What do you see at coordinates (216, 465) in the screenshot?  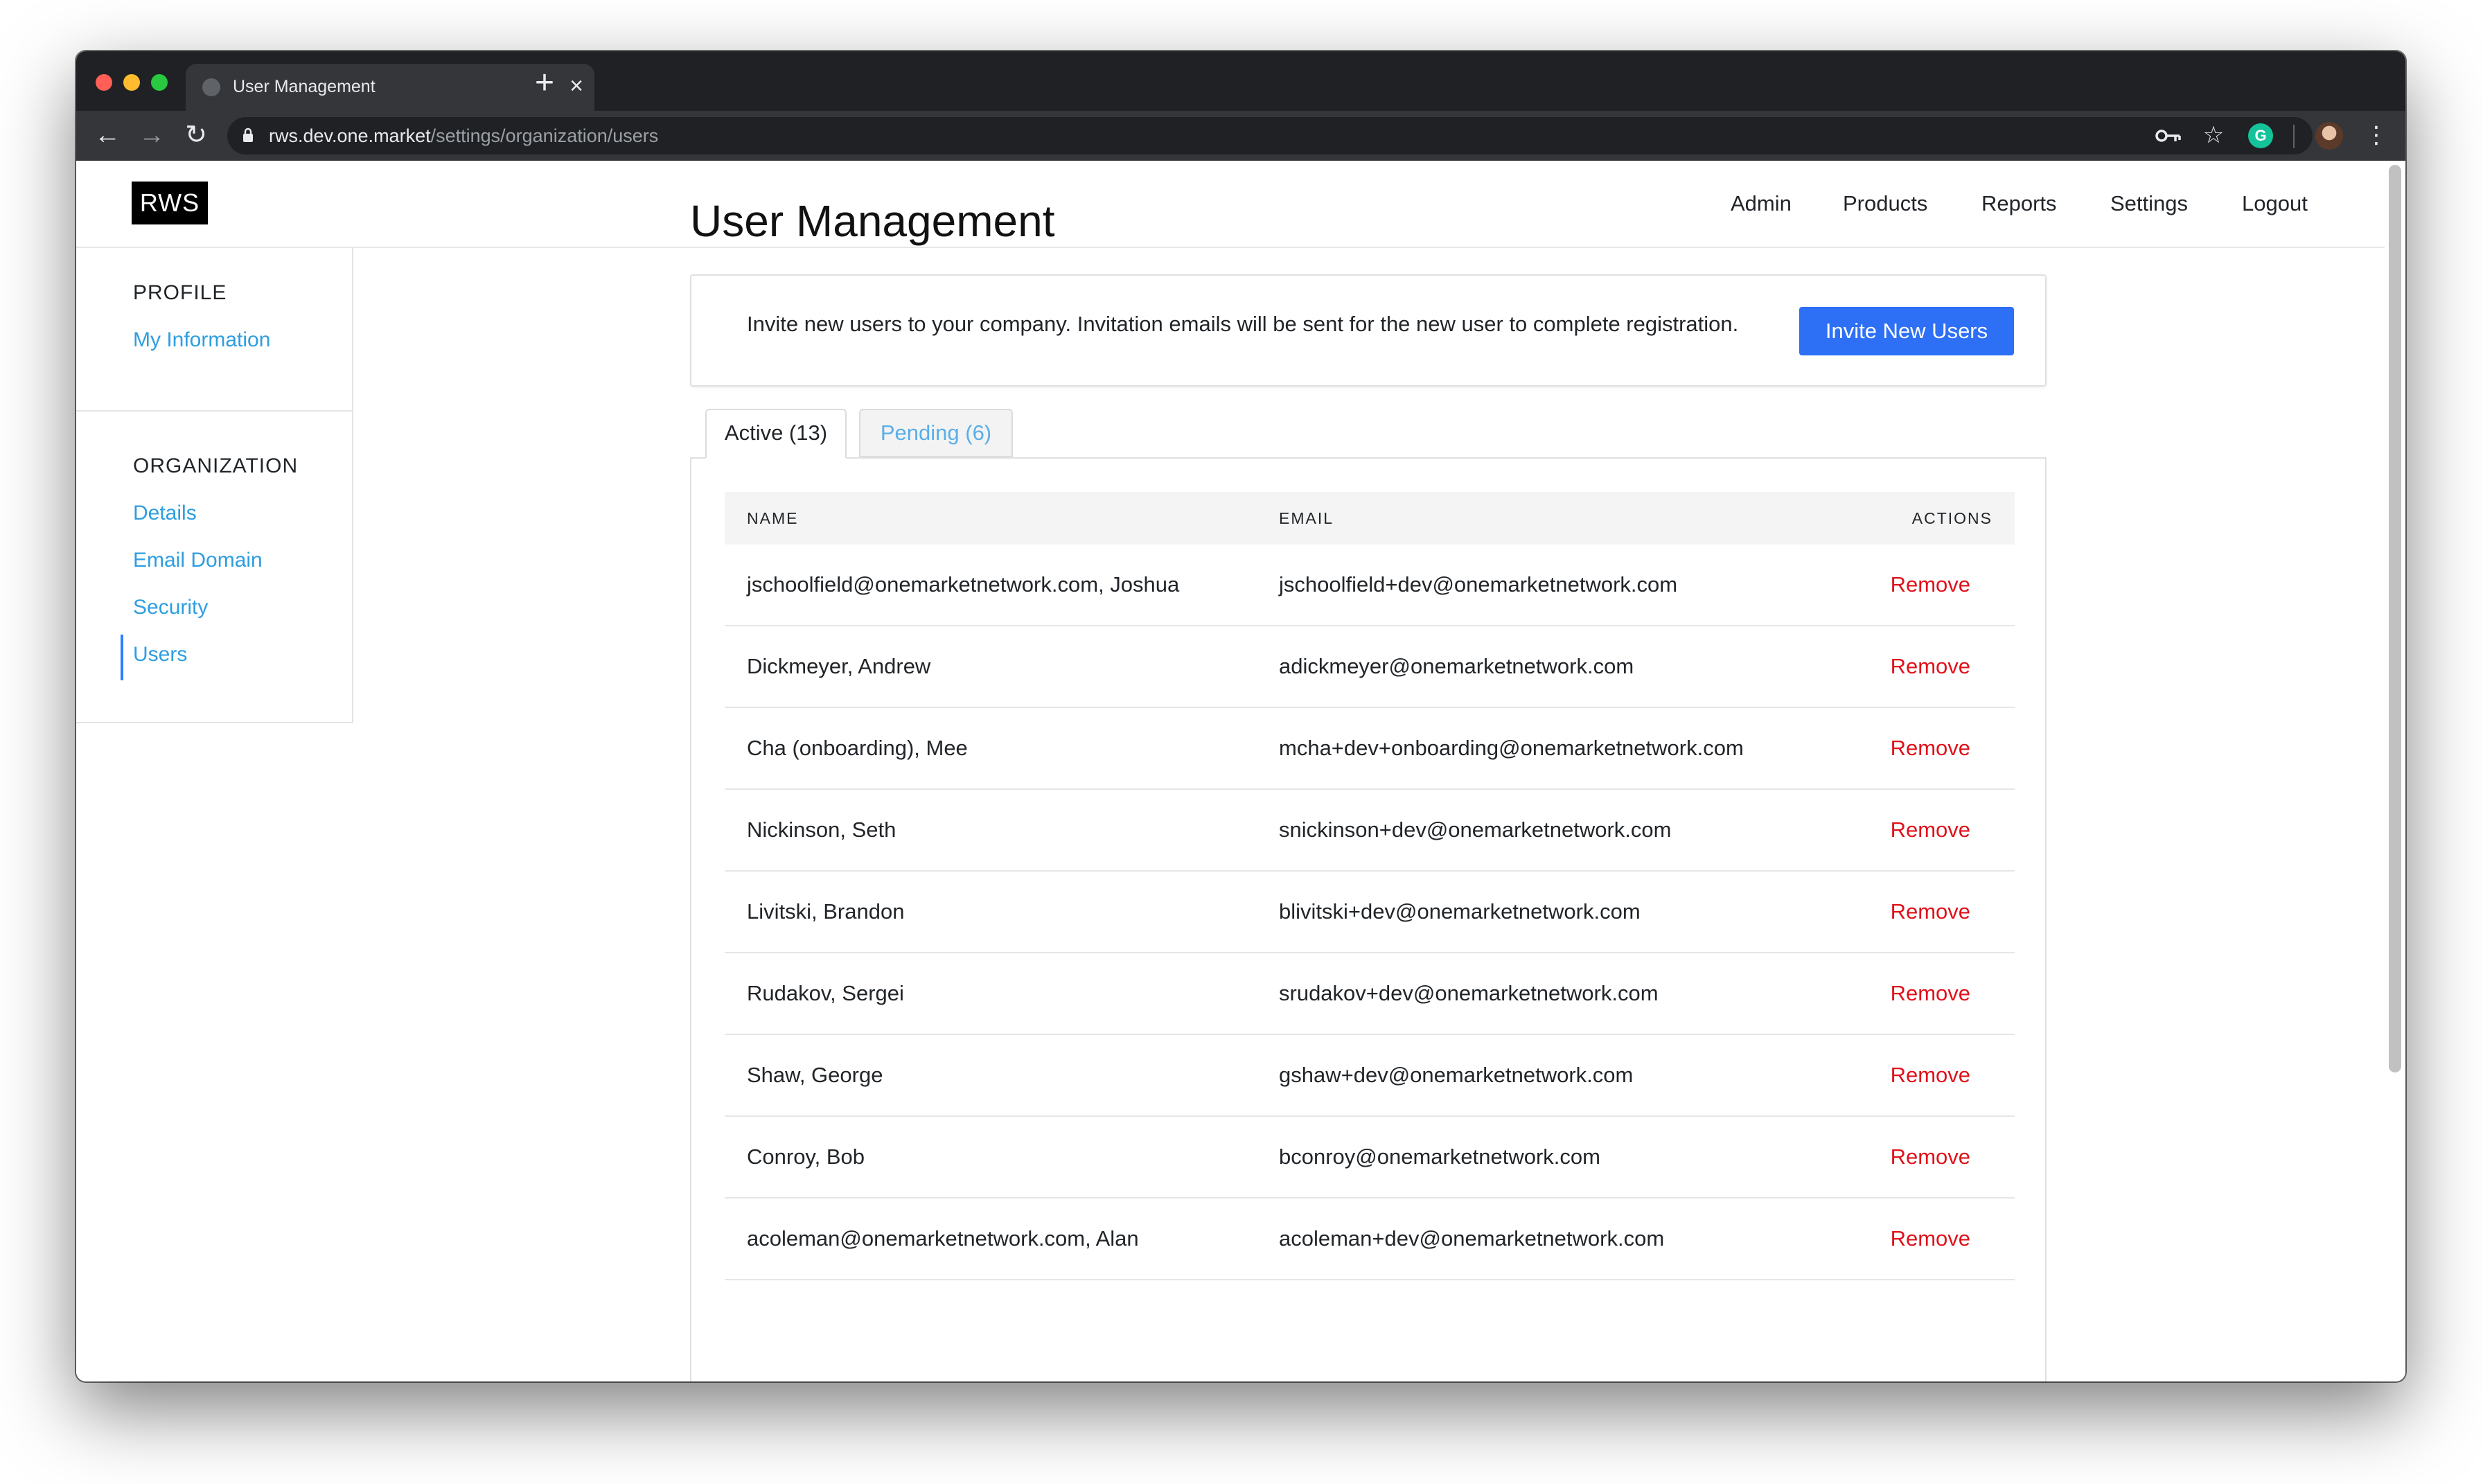 I see `sidebar-heading-organization: ORGANIZATION` at bounding box center [216, 465].